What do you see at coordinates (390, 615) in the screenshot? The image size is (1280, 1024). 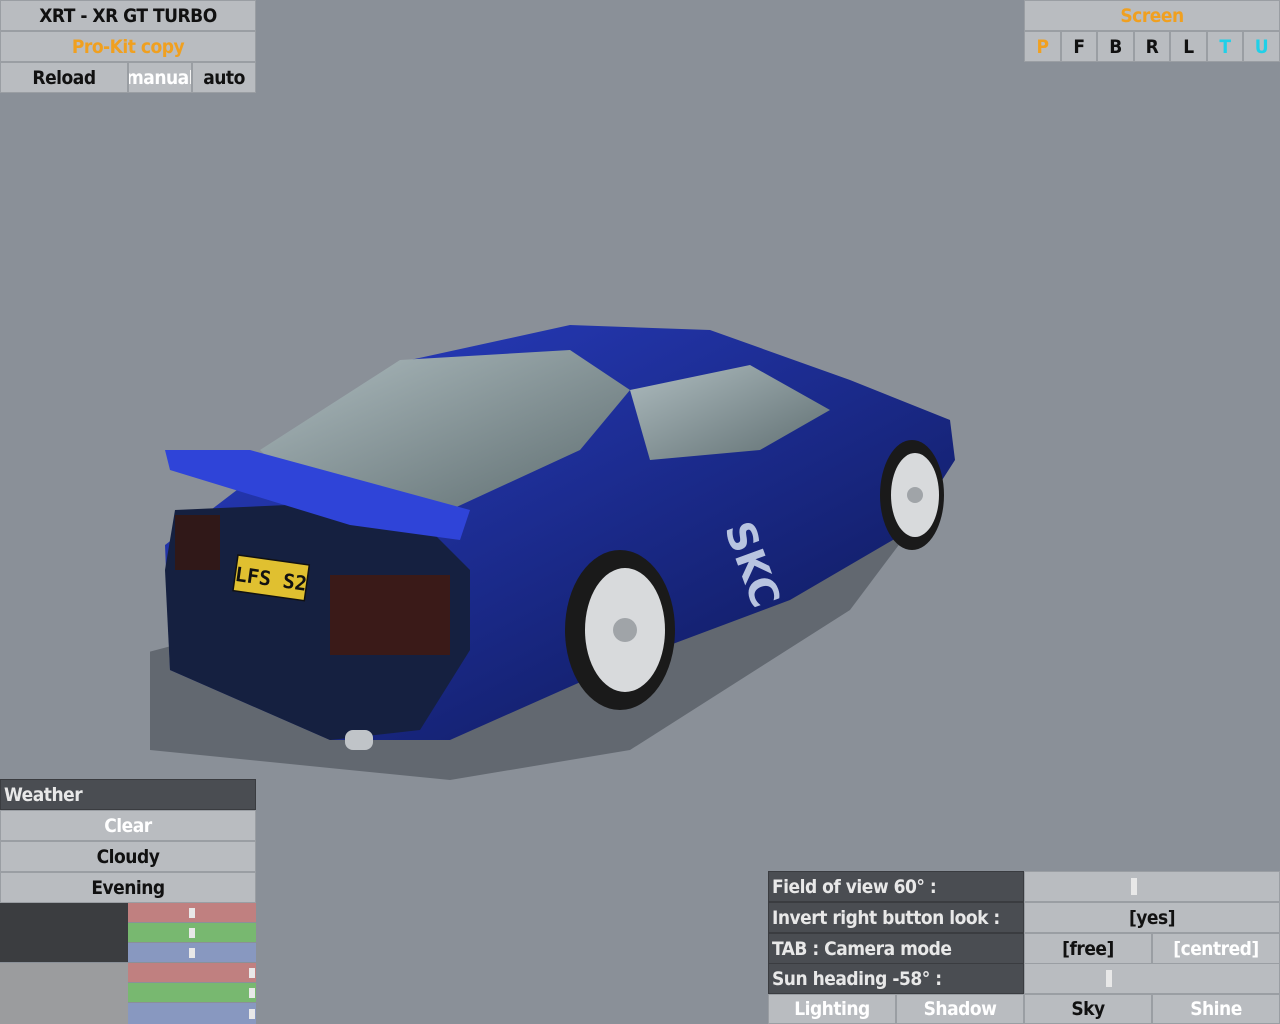 I see `car-tail-light-right` at bounding box center [390, 615].